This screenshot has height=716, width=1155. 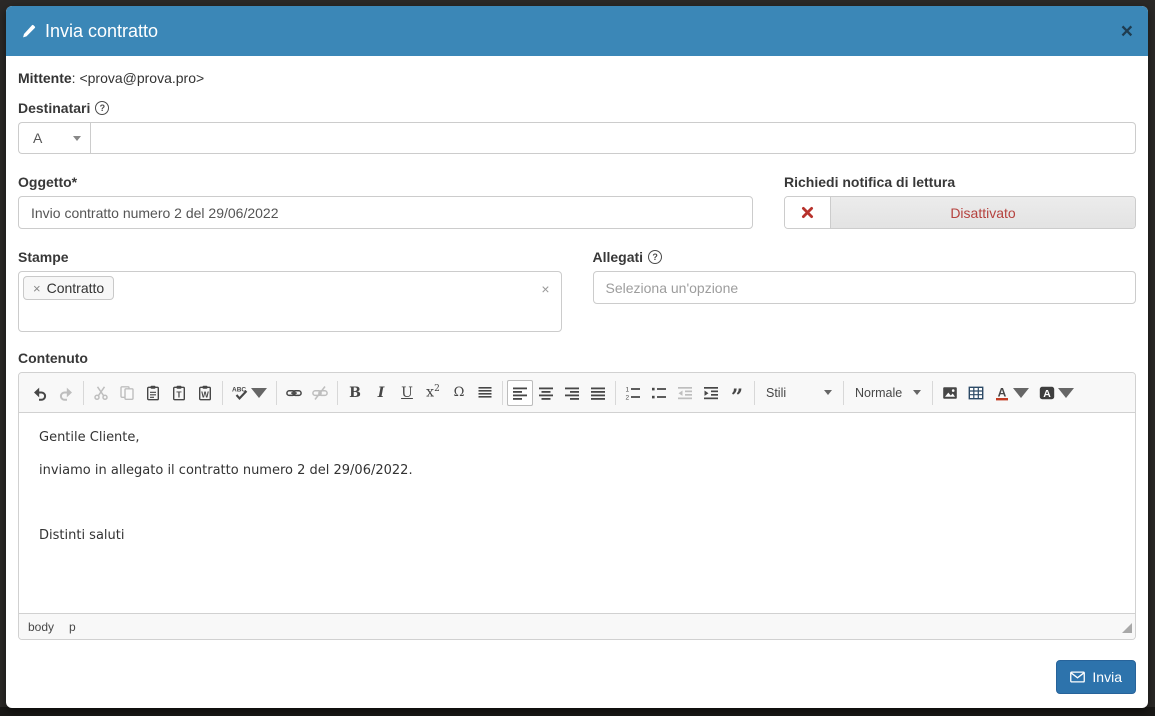 I want to click on svg-text: W, so click(x=205, y=394).